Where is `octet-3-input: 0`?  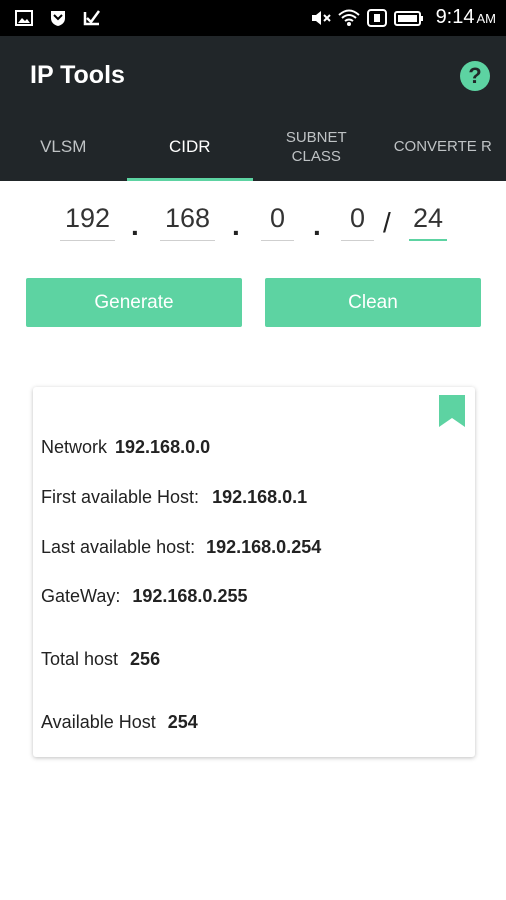
octet-3-input: 0 is located at coordinates (277, 221).